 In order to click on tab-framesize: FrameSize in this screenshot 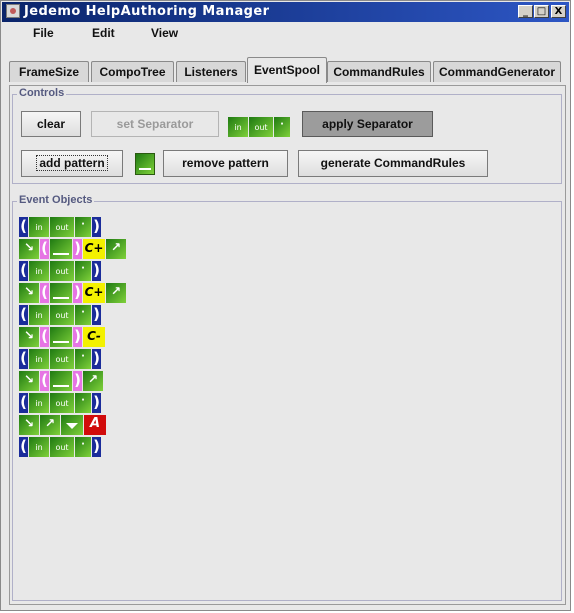, I will do `click(49, 71)`.